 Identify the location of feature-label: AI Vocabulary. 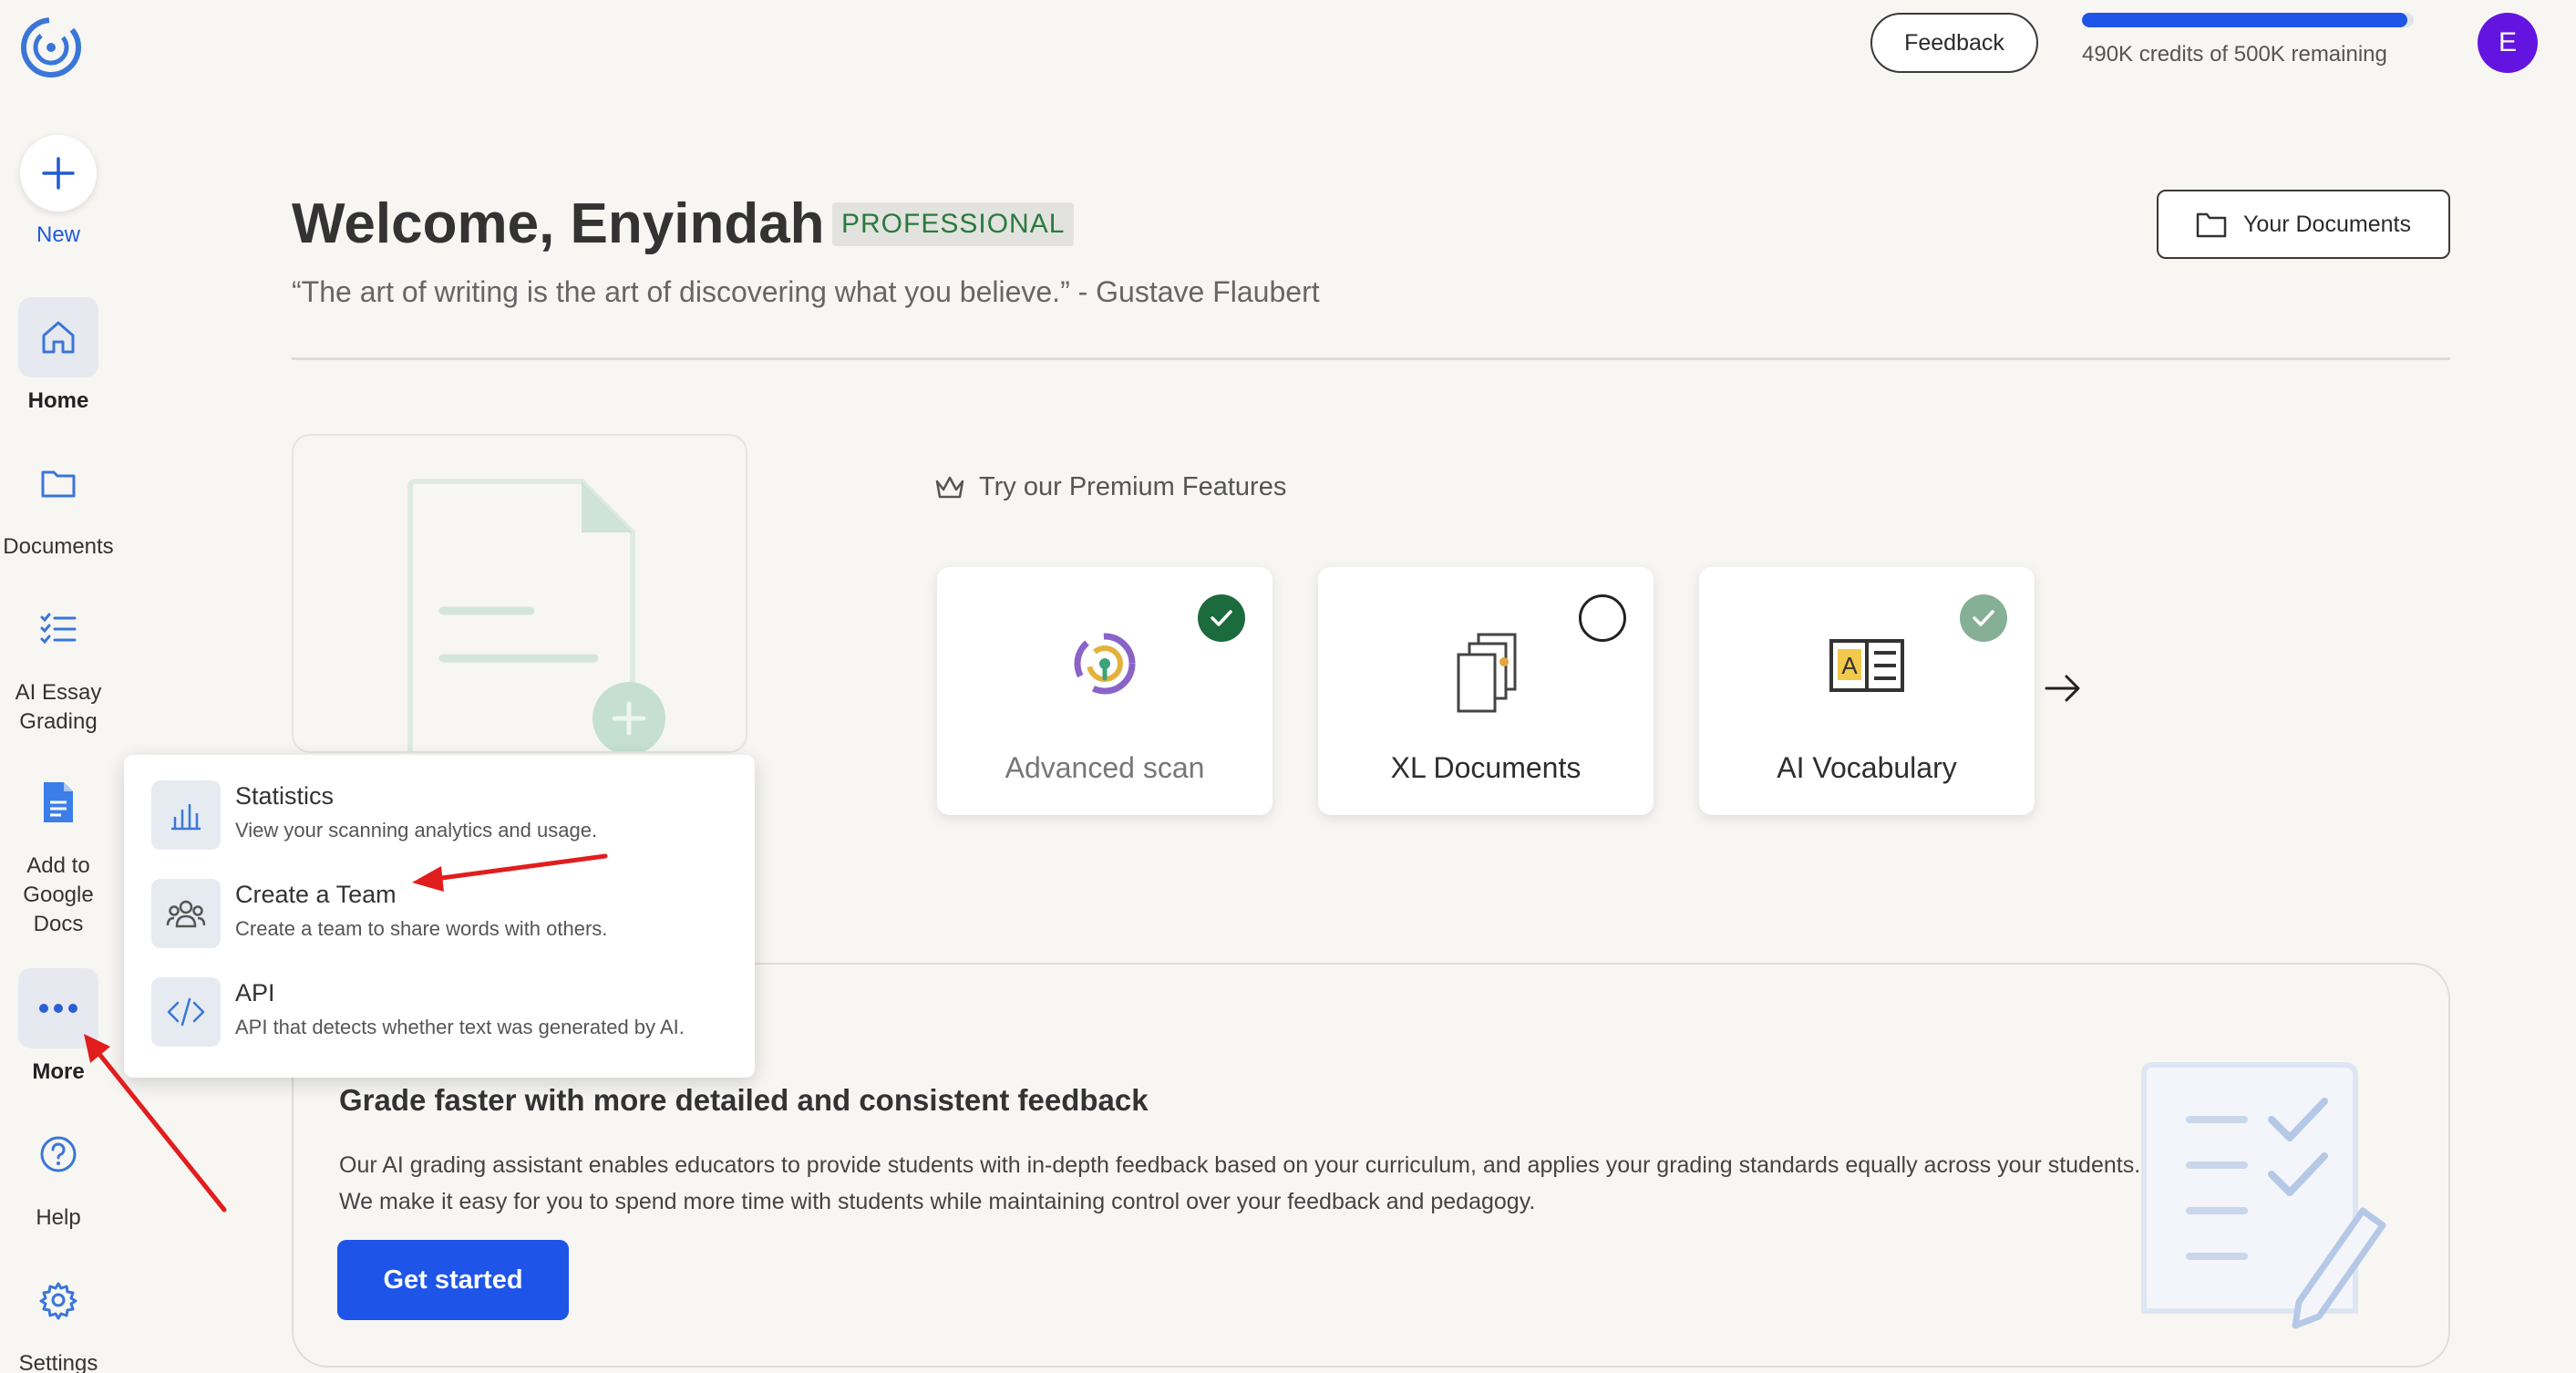
(1867, 767).